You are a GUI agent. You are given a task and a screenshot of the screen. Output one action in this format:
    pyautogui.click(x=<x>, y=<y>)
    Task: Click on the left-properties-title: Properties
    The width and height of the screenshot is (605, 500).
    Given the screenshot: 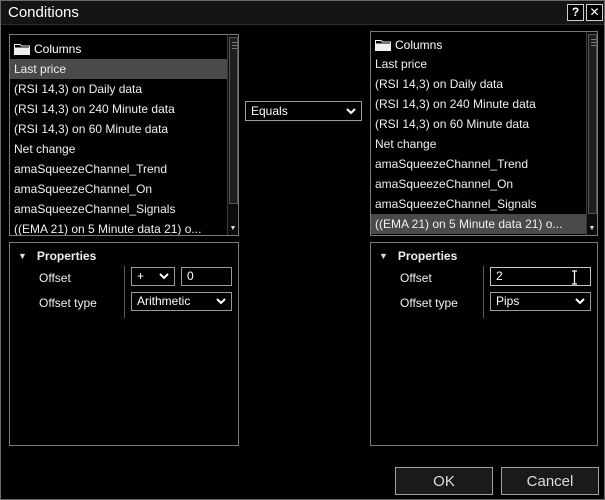 What is the action you would take?
    pyautogui.click(x=66, y=256)
    